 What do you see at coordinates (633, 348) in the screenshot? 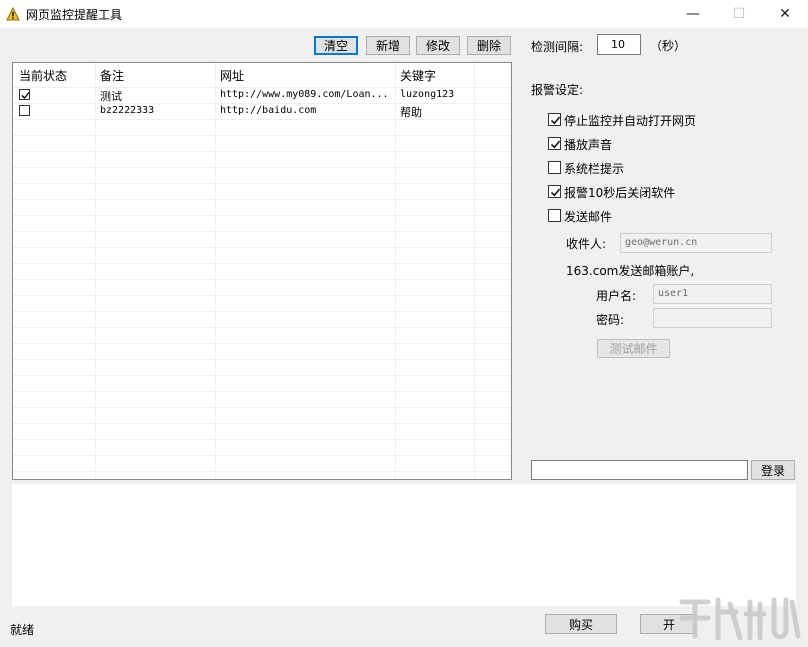
I see `test-email-button: 测试邮件` at bounding box center [633, 348].